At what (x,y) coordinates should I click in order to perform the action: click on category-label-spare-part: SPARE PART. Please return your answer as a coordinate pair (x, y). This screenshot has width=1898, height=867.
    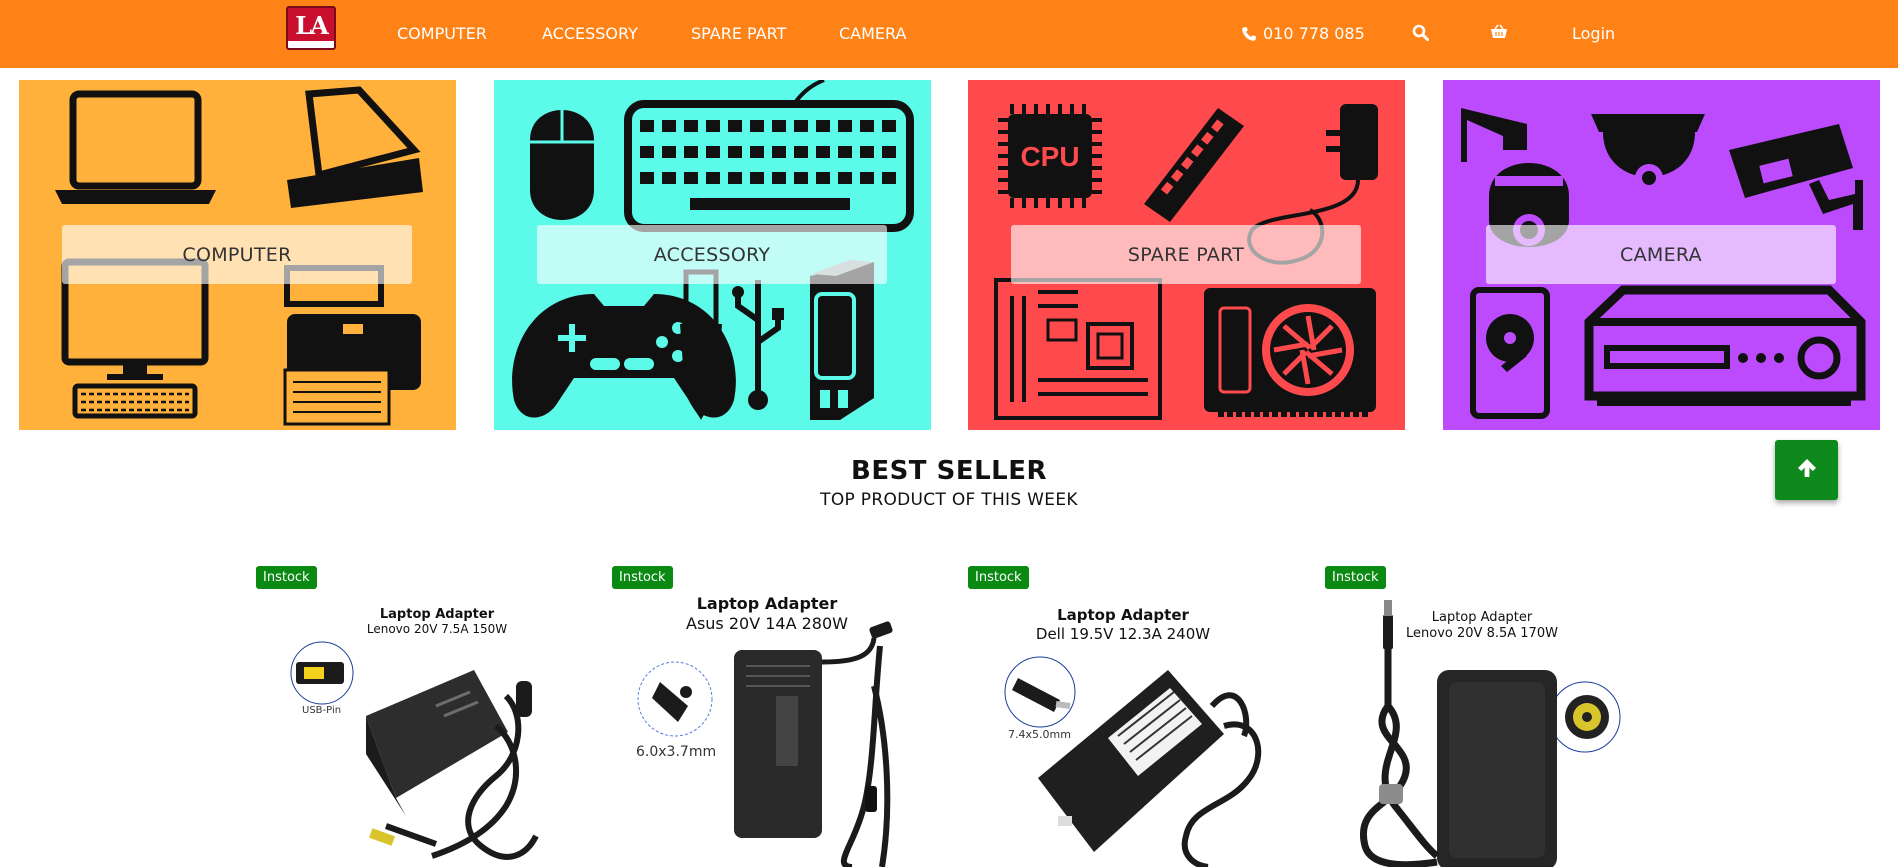
    Looking at the image, I should click on (1186, 254).